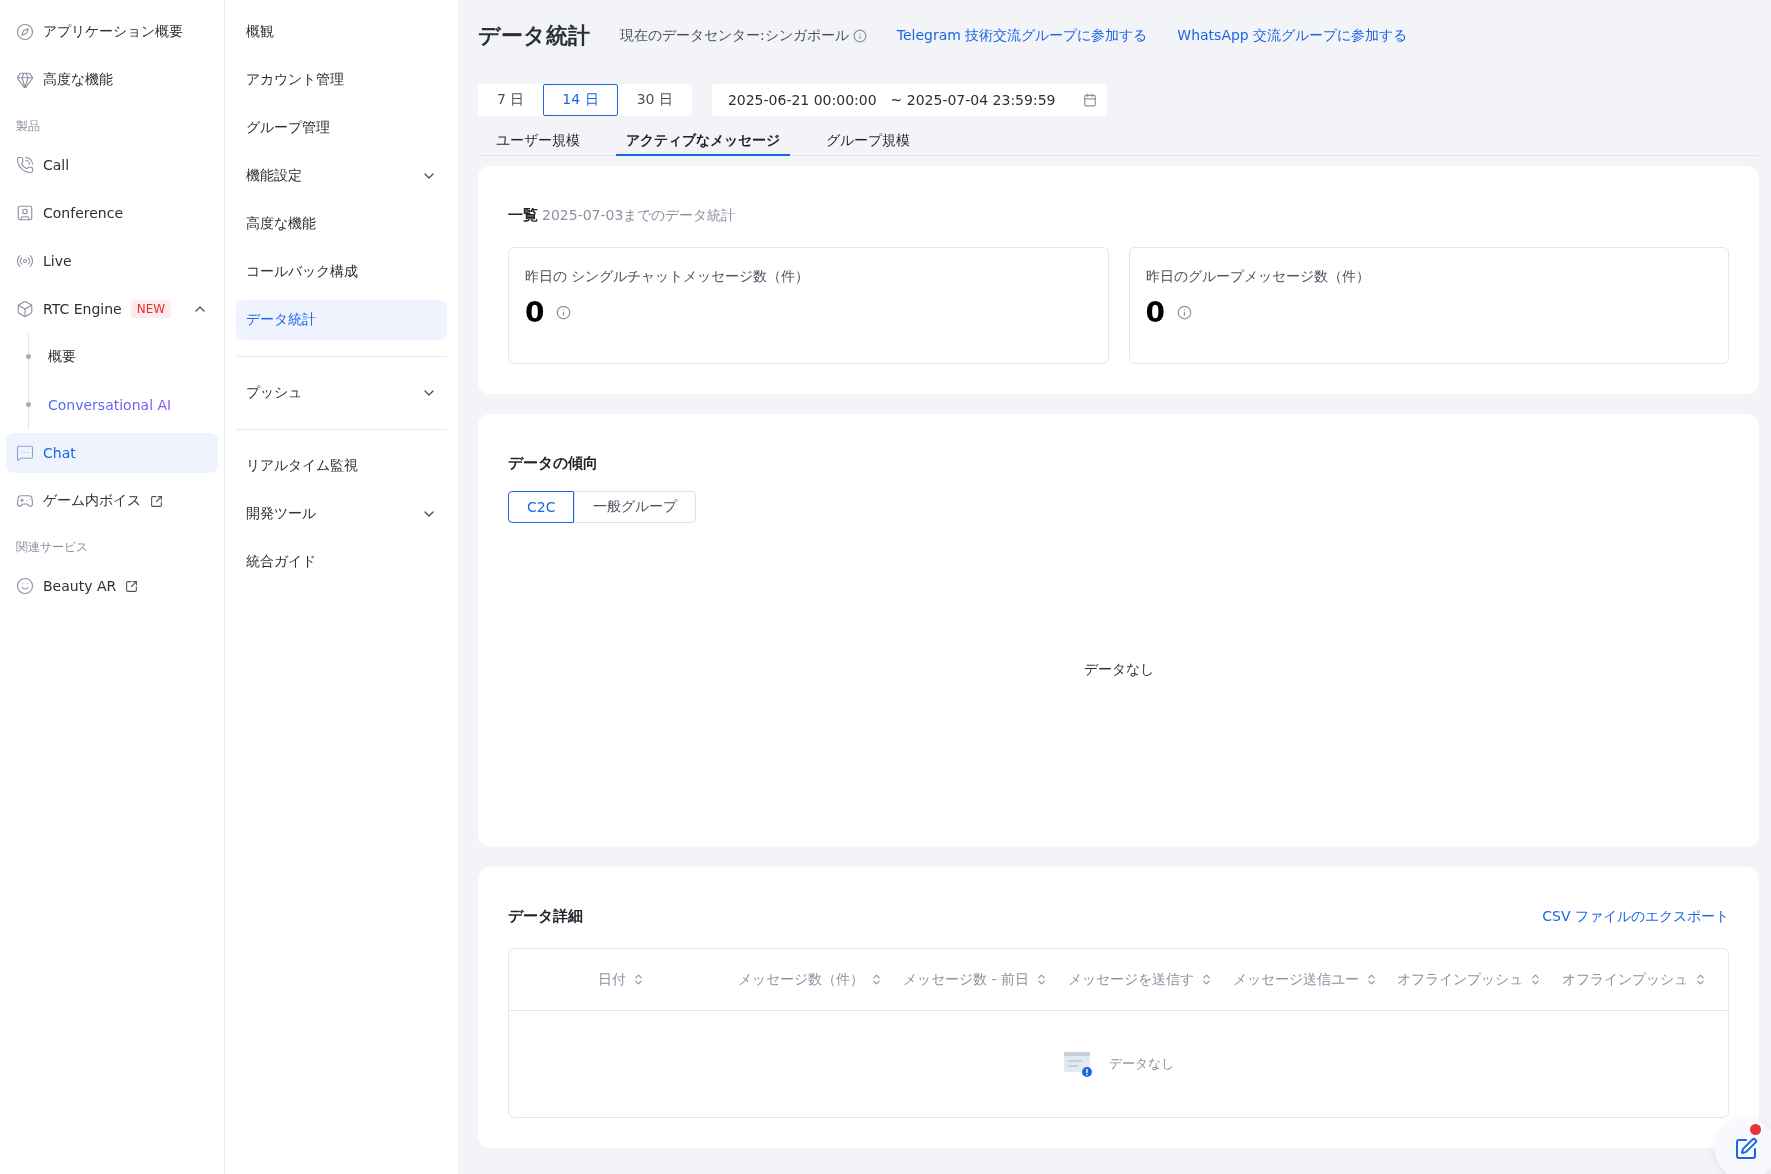  Describe the element at coordinates (25, 309) in the screenshot. I see `cube-icon` at that location.